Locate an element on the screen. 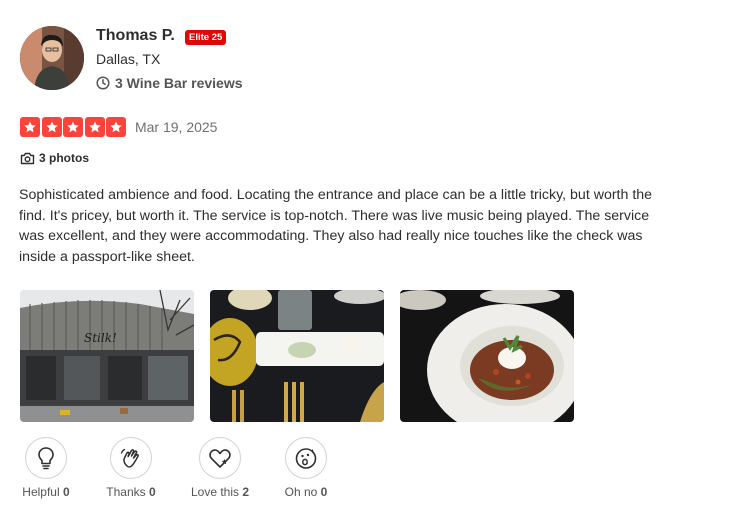 The width and height of the screenshot is (730, 517). reaction-label-oh-no: Oh no 0 is located at coordinates (306, 492).